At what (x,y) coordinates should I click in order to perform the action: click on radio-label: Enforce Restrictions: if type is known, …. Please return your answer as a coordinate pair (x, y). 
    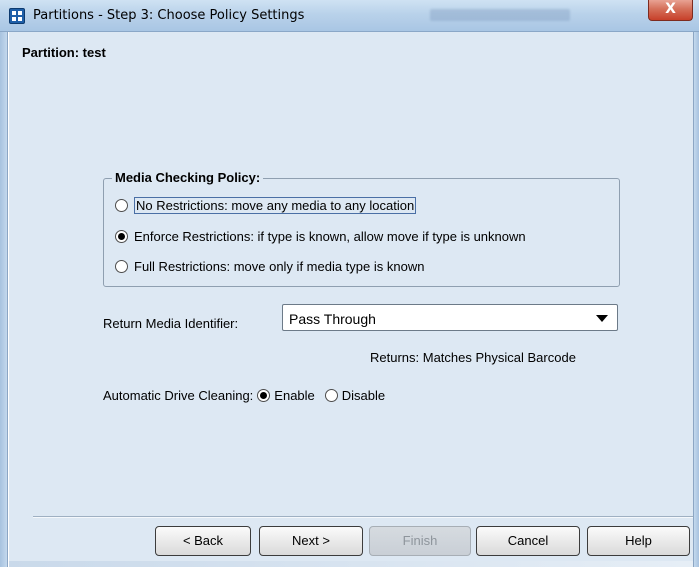
    Looking at the image, I should click on (330, 236).